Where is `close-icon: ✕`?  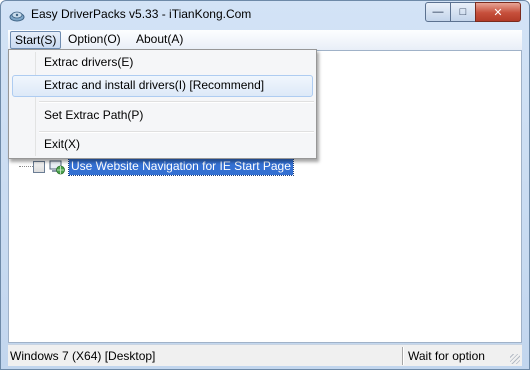
close-icon: ✕ is located at coordinates (498, 12).